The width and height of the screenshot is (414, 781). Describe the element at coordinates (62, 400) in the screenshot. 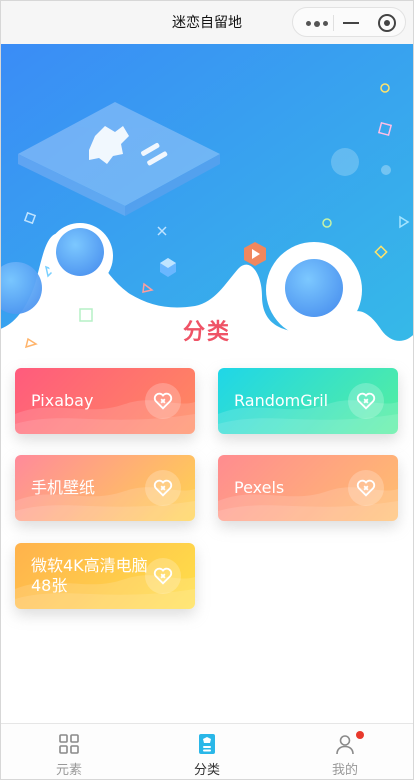

I see `category-label: Pixabay` at that location.